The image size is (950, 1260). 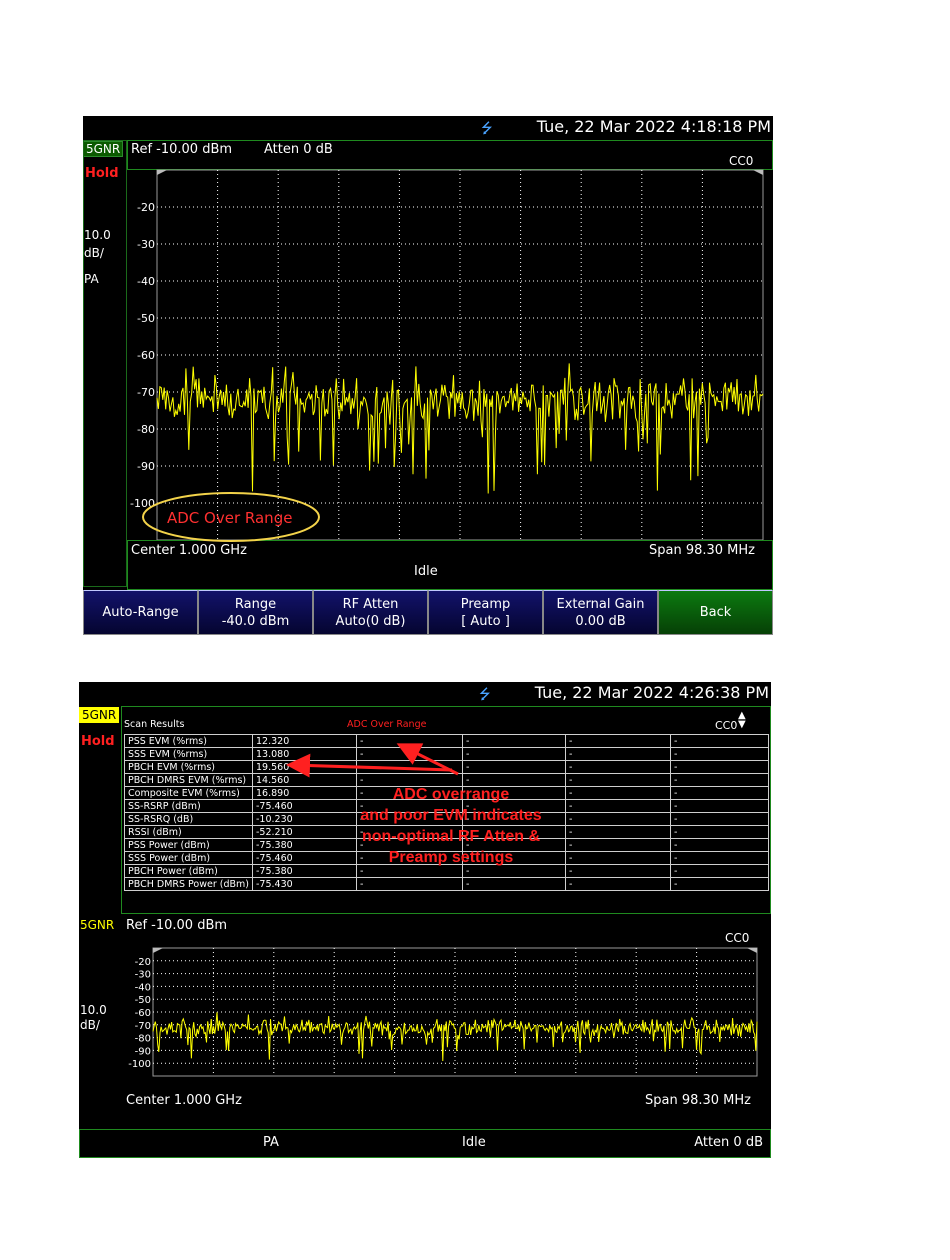 What do you see at coordinates (387, 724) in the screenshot?
I see `adc-warning: ADC Over Range` at bounding box center [387, 724].